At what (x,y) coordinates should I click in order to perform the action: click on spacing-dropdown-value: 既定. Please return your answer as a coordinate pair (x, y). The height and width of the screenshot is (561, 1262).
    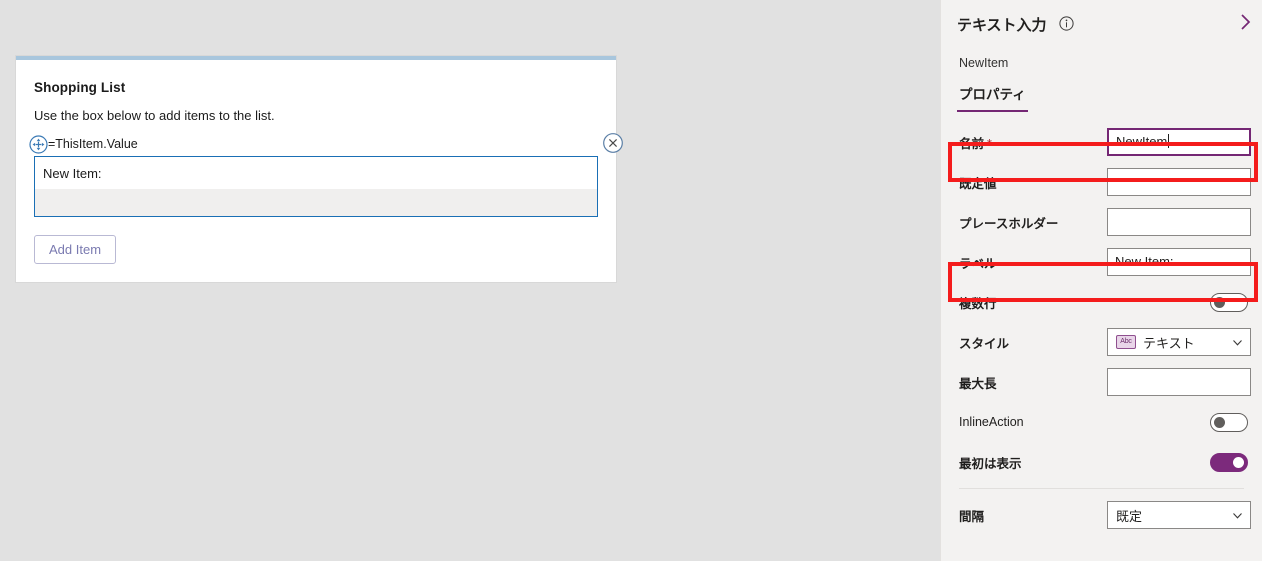
    Looking at the image, I should click on (1129, 516).